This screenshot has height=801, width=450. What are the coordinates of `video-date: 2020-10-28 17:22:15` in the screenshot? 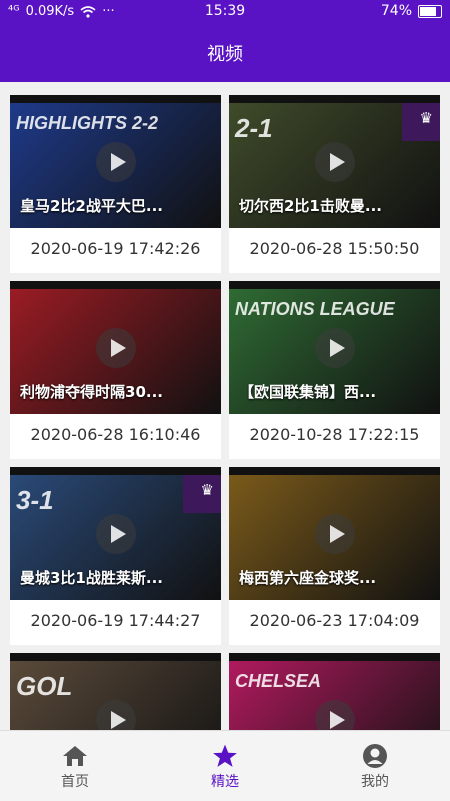 It's located at (334, 434).